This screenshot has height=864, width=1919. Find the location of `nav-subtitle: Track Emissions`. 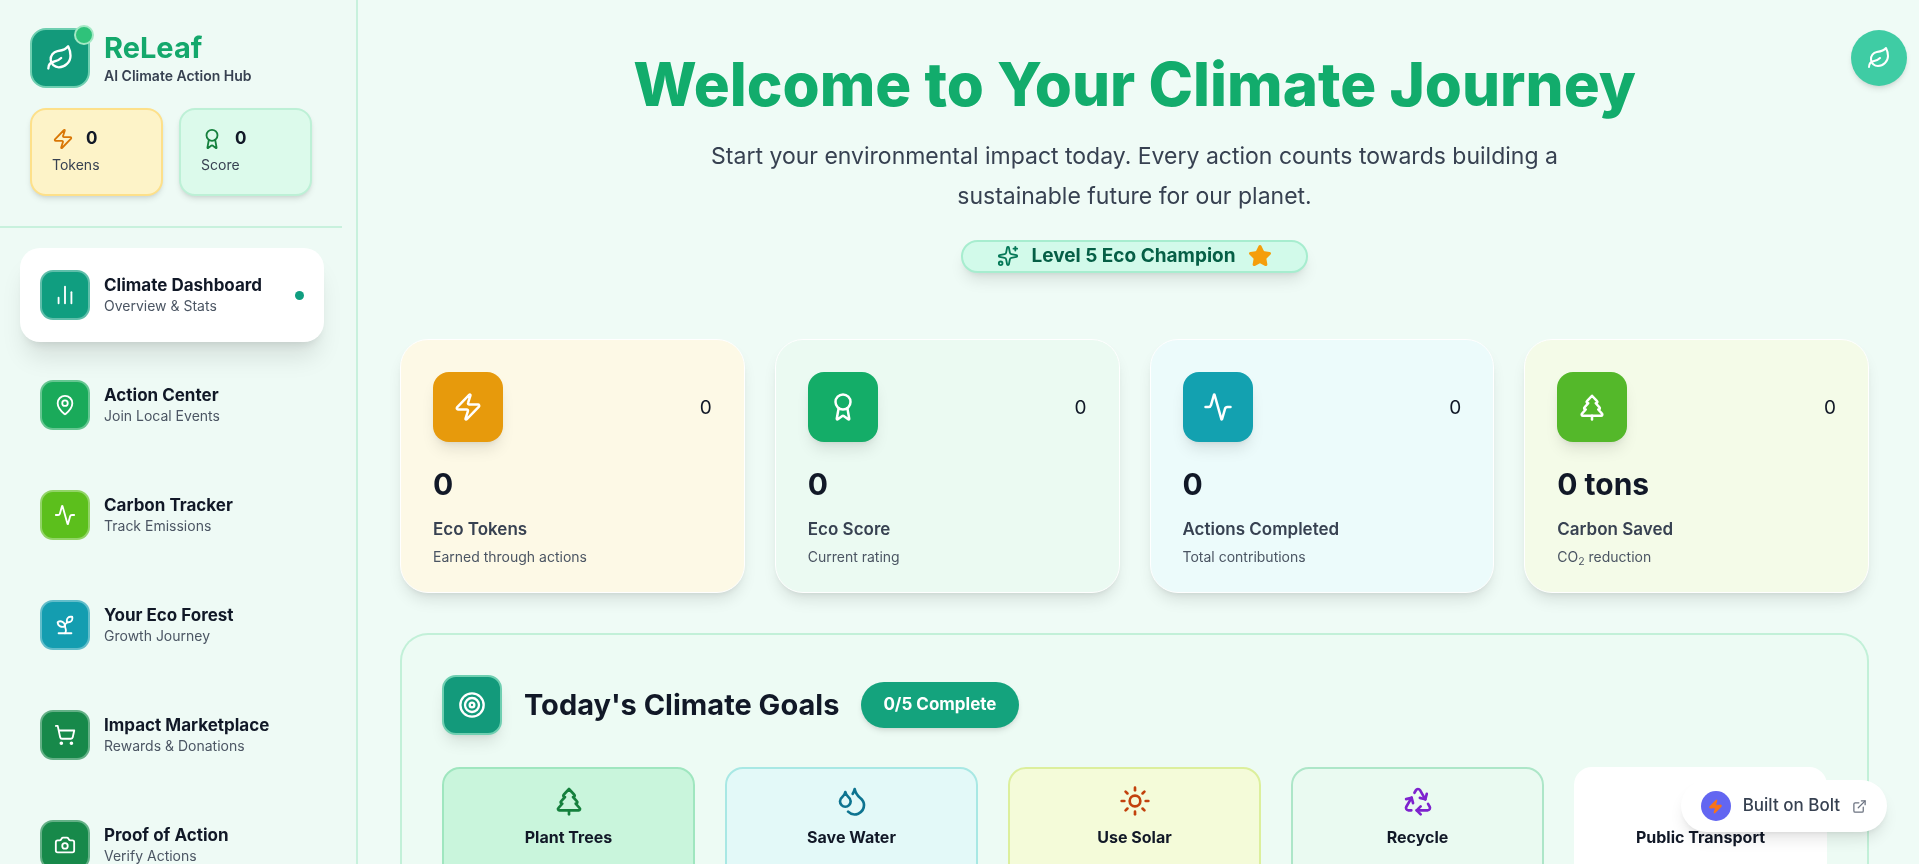

nav-subtitle: Track Emissions is located at coordinates (158, 526).